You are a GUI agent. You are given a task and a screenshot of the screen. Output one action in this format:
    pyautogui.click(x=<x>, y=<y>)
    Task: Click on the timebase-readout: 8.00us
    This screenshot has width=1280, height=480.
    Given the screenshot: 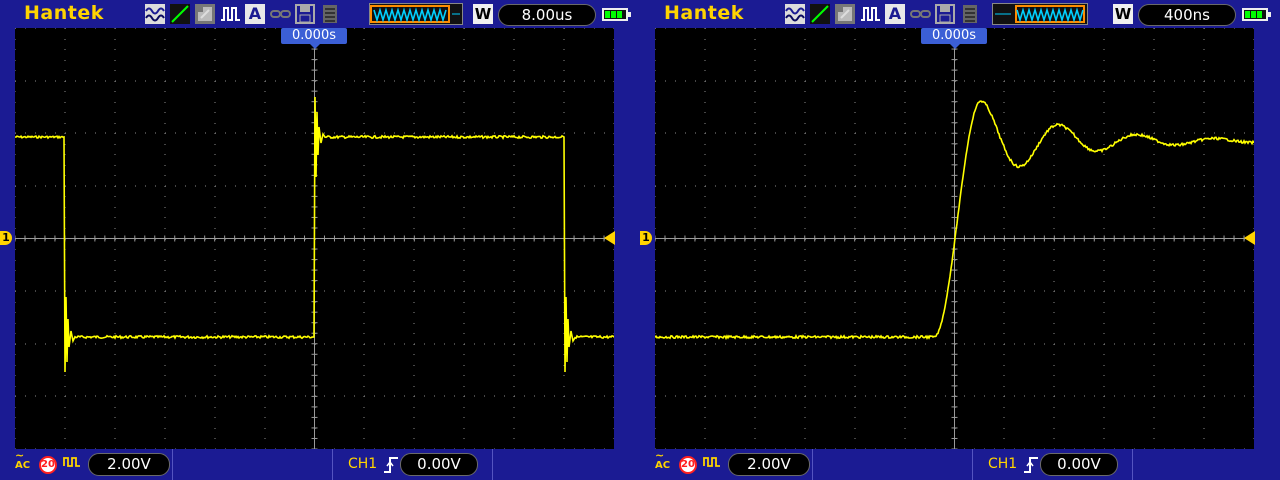 What is the action you would take?
    pyautogui.click(x=547, y=15)
    